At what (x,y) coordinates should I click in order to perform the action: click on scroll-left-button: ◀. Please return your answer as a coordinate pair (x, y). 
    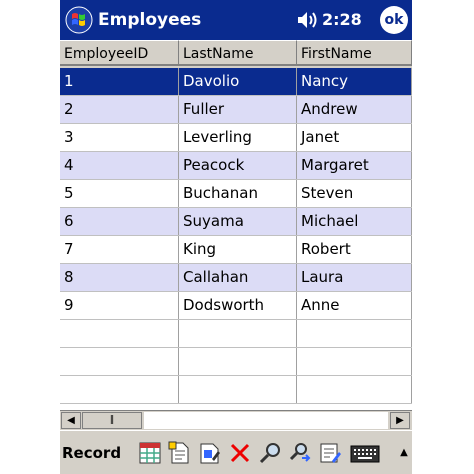
    Looking at the image, I should click on (71, 420).